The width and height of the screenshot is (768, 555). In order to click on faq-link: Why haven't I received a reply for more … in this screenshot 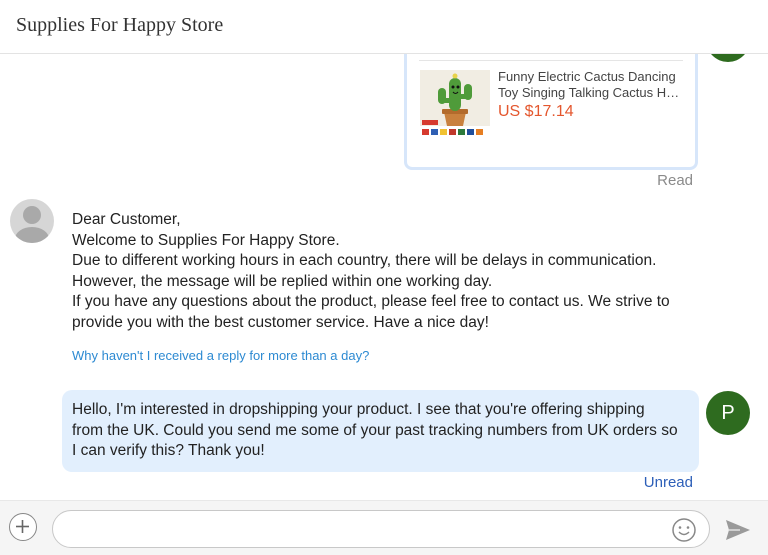, I will do `click(220, 355)`.